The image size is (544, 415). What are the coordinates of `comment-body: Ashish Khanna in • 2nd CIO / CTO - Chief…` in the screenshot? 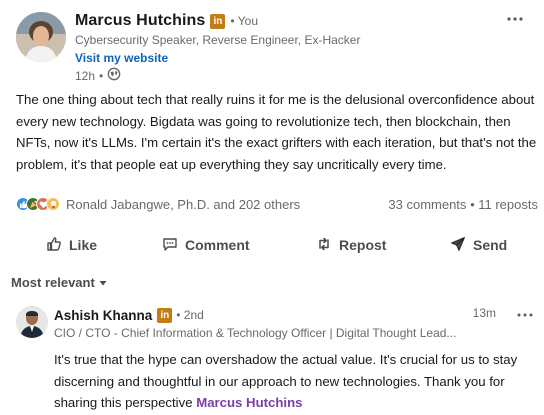 It's located at (294, 323).